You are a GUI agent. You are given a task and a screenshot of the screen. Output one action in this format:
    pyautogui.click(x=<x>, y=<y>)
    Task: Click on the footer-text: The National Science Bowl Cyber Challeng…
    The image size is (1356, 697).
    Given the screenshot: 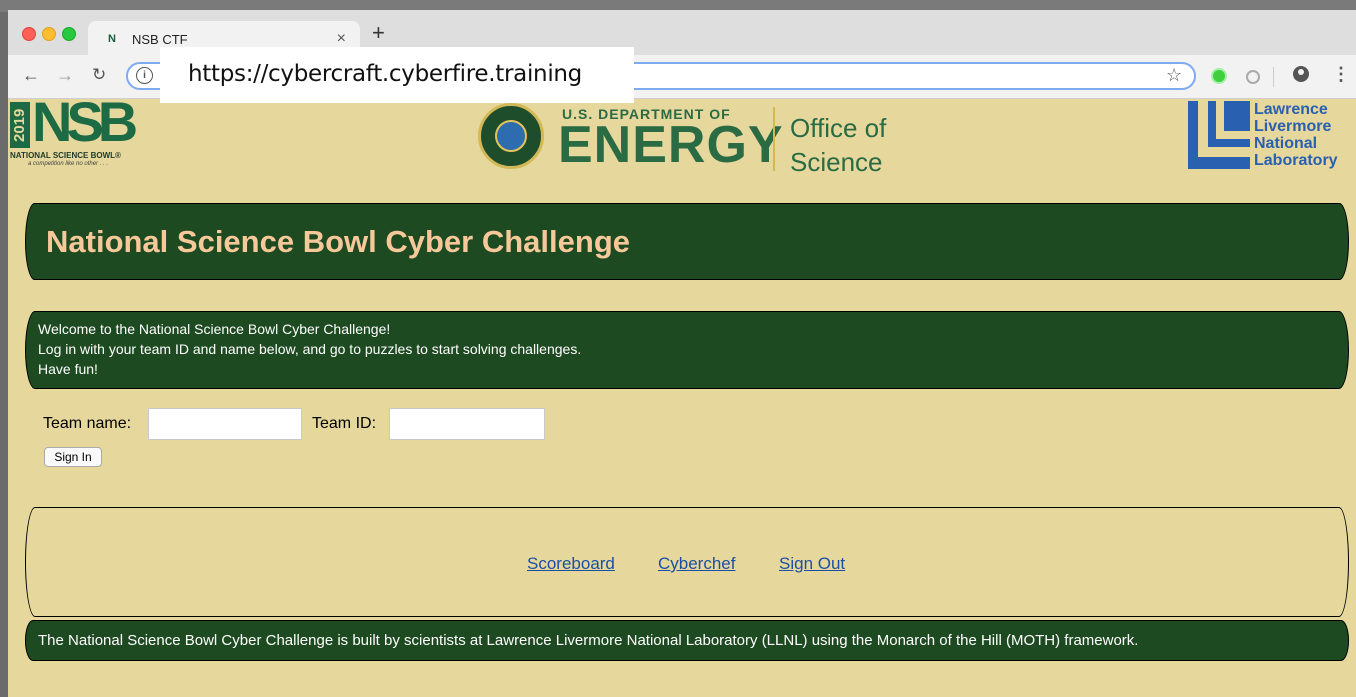 What is the action you would take?
    pyautogui.click(x=588, y=640)
    